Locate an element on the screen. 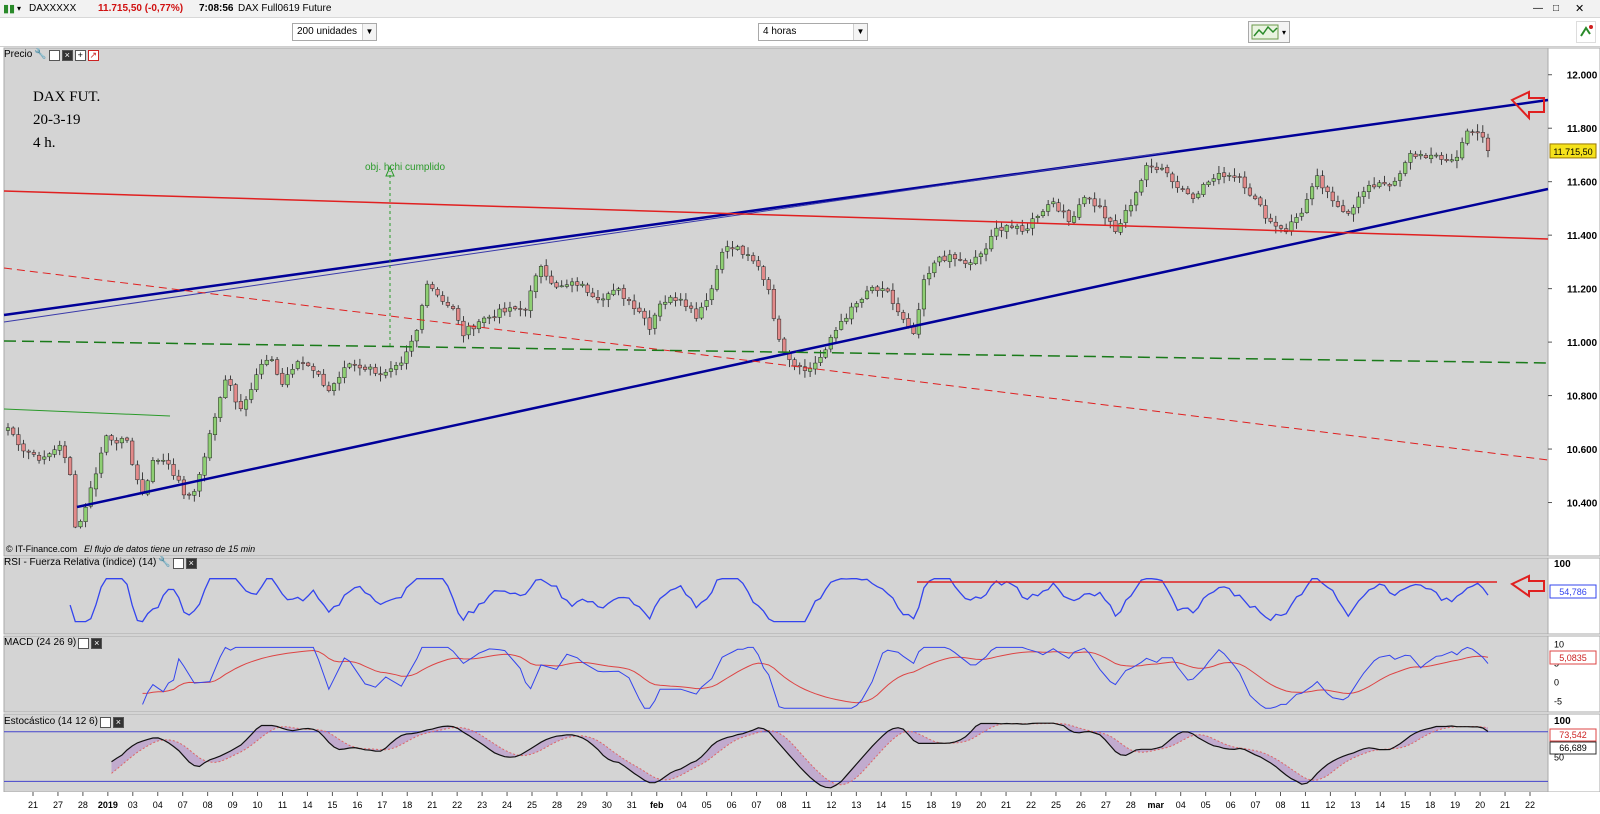  date-axis-label: 03 is located at coordinates (133, 805).